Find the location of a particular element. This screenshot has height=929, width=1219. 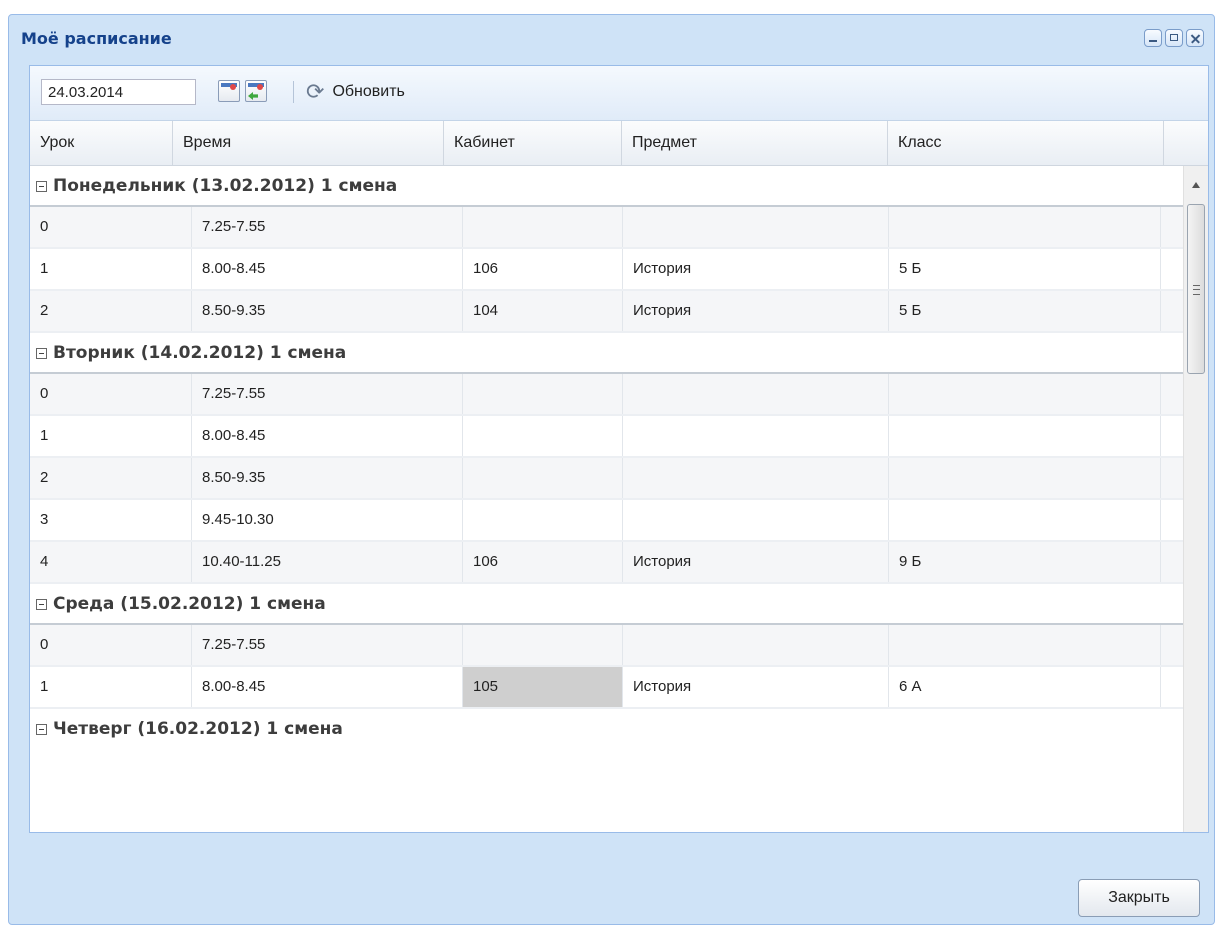

column-header-lesson: Урок is located at coordinates (101, 143).